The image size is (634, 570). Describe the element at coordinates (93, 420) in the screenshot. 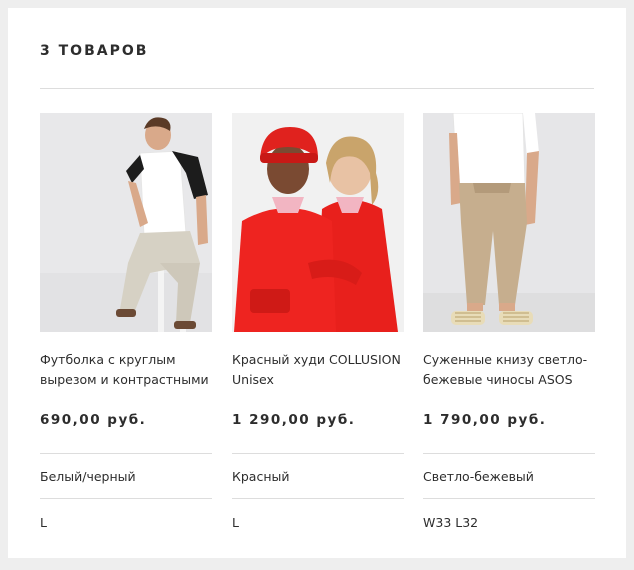

I see `product-price: 690,00 руб.` at that location.